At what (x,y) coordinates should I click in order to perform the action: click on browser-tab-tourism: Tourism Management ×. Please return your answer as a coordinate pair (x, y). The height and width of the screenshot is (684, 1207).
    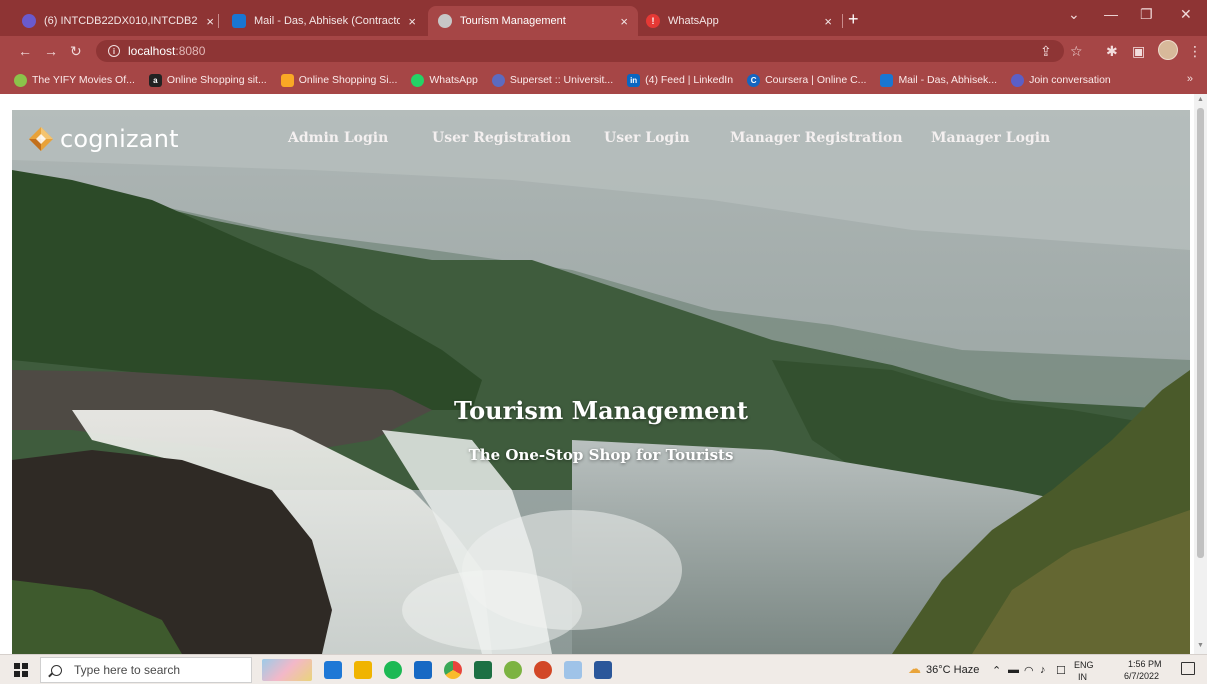
    Looking at the image, I should click on (533, 21).